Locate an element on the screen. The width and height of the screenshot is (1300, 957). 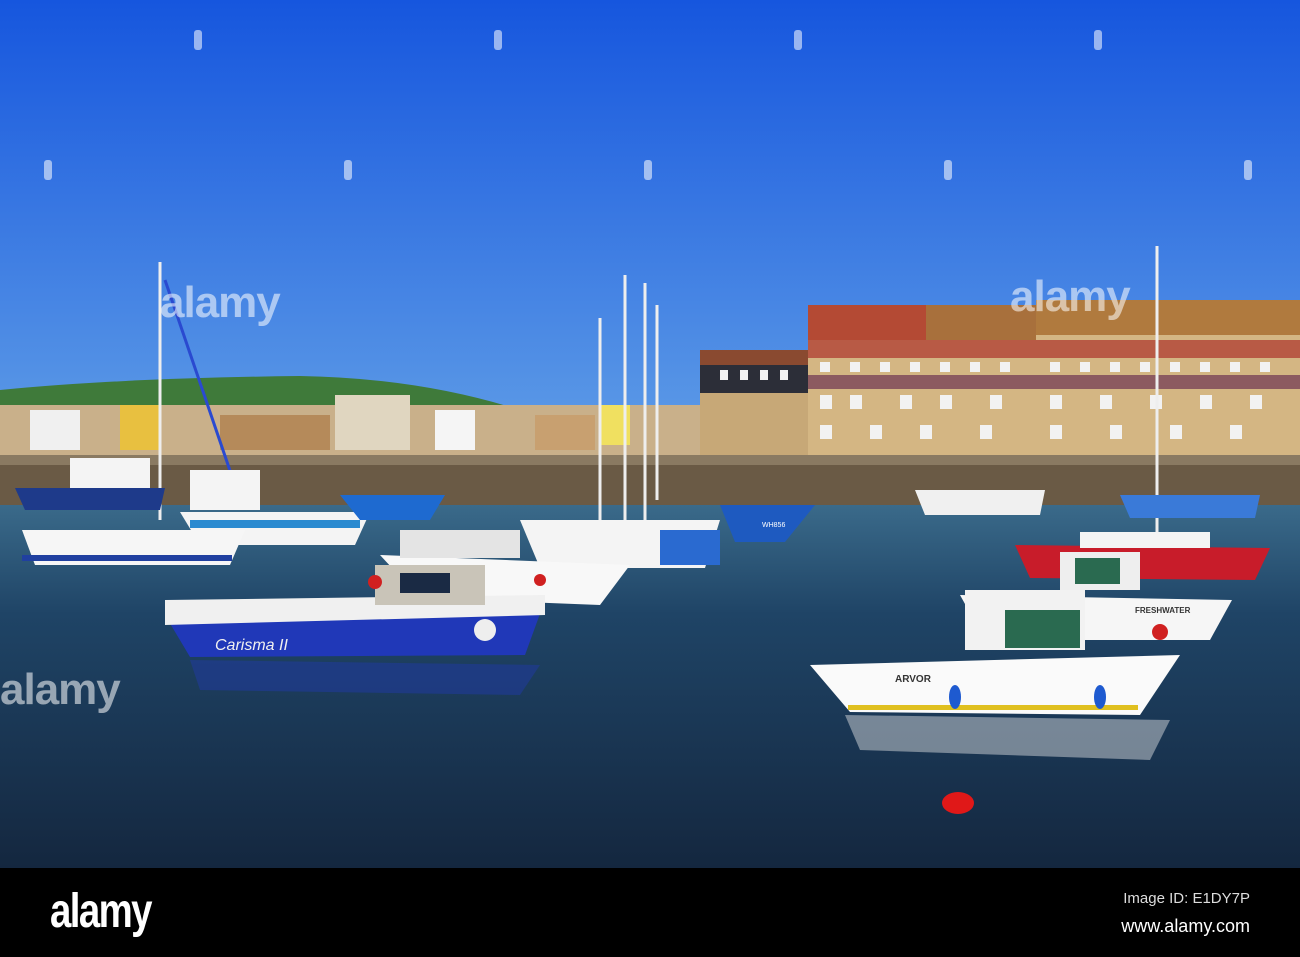
red-mooring-buoy is located at coordinates (958, 803).